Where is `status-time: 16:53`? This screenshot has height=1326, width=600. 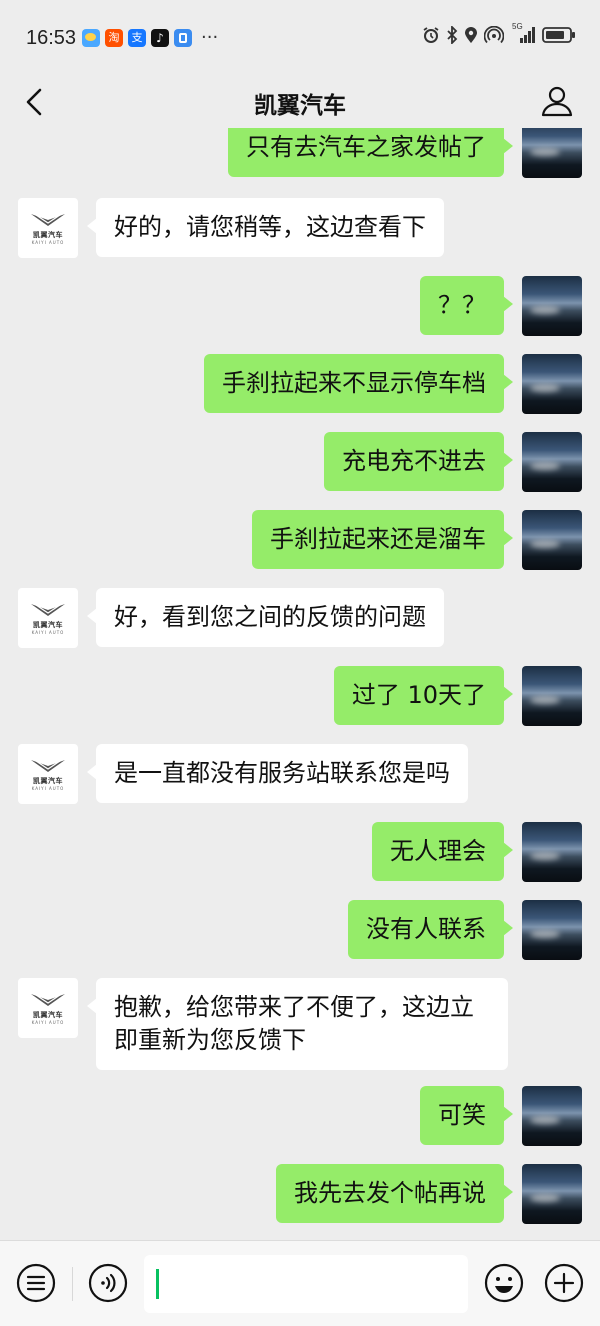 status-time: 16:53 is located at coordinates (51, 38).